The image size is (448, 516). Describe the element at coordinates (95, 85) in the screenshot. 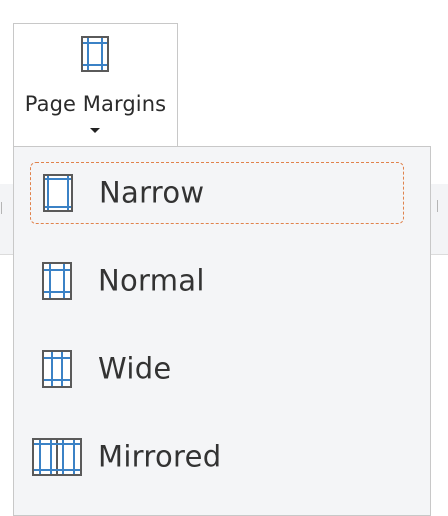

I see `page-margins-button: Page Margins` at that location.